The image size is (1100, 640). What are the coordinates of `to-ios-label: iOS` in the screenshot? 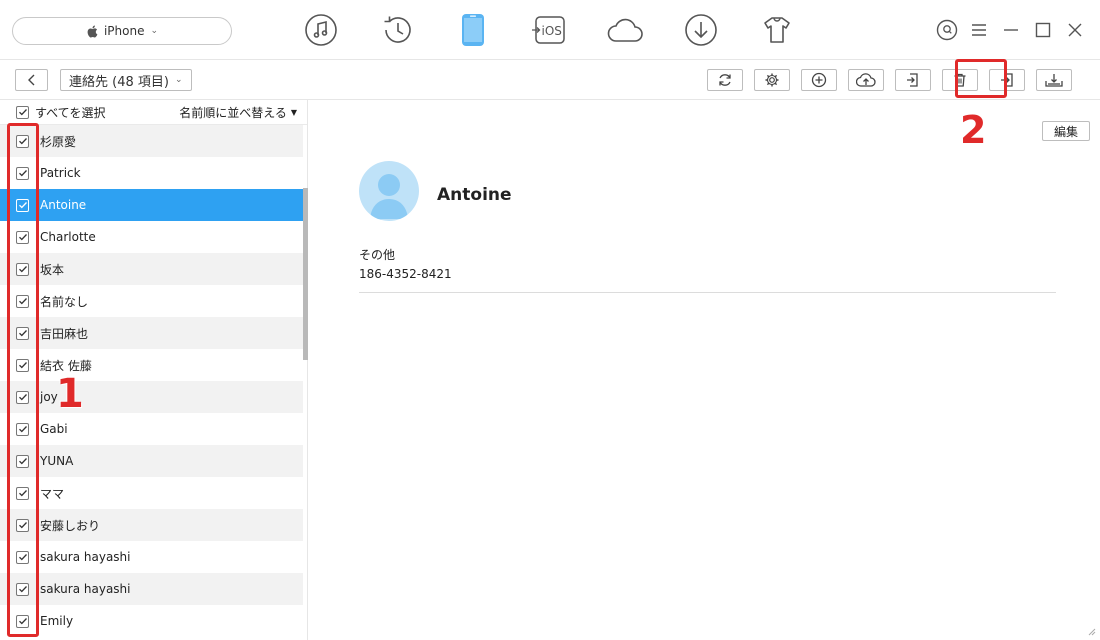 It's located at (552, 31).